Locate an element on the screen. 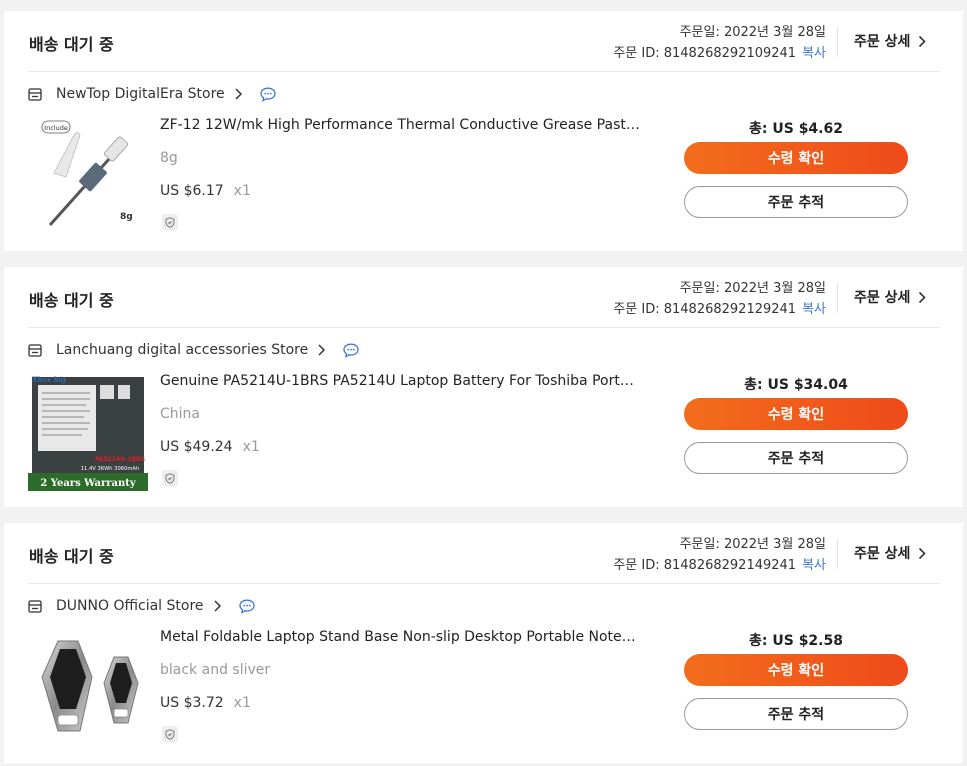  product-price-row: US $49.24 x1 is located at coordinates (210, 447).